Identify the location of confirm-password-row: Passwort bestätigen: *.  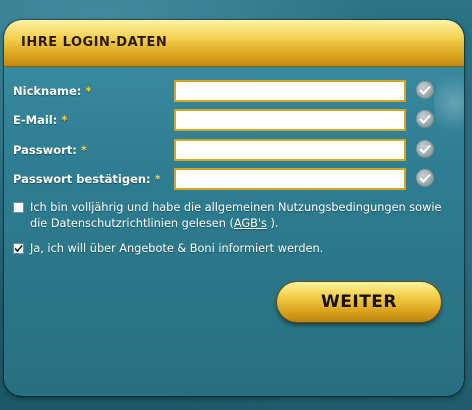
(234, 180).